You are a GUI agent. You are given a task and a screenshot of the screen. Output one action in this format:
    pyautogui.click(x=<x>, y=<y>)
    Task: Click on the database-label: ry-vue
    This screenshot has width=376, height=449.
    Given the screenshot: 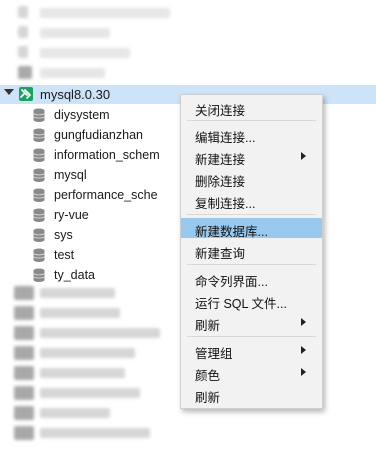 What is the action you would take?
    pyautogui.click(x=71, y=215)
    